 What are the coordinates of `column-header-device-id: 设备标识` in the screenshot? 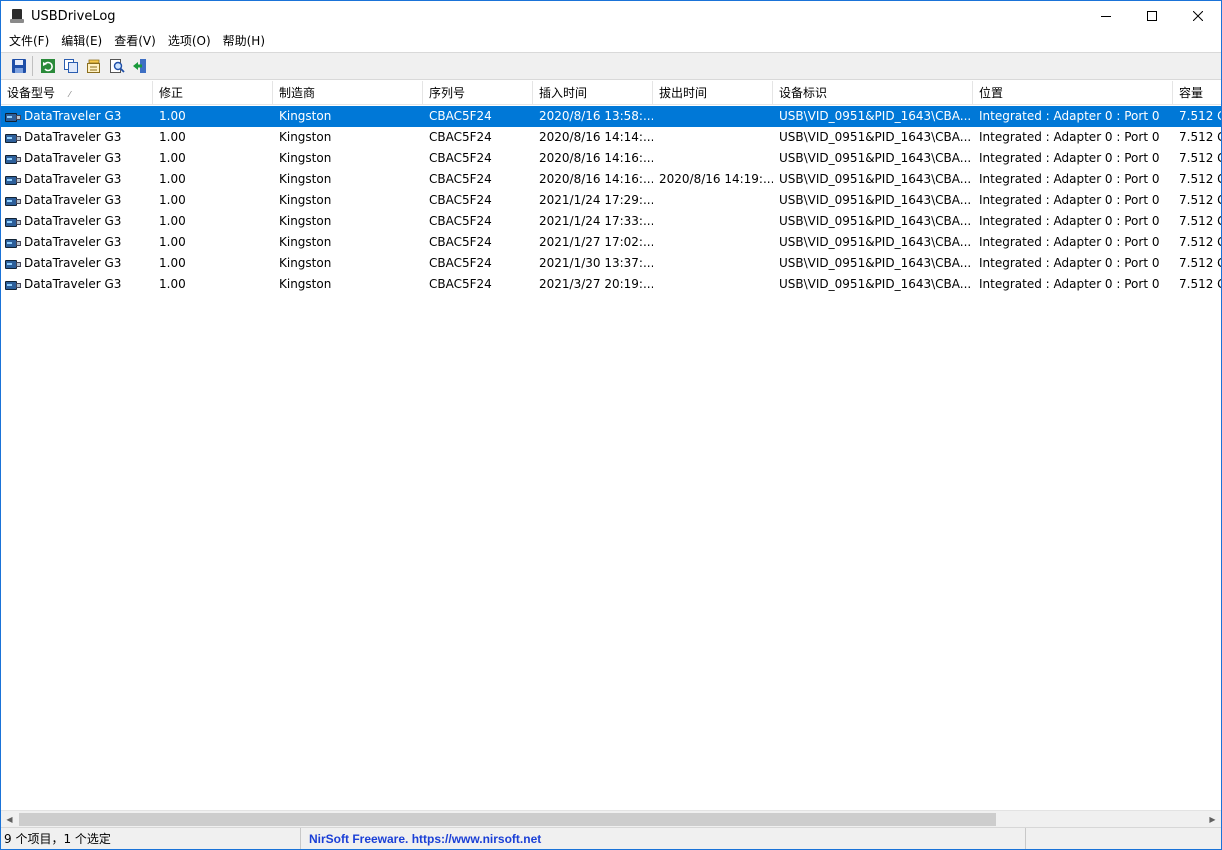 It's located at (873, 93).